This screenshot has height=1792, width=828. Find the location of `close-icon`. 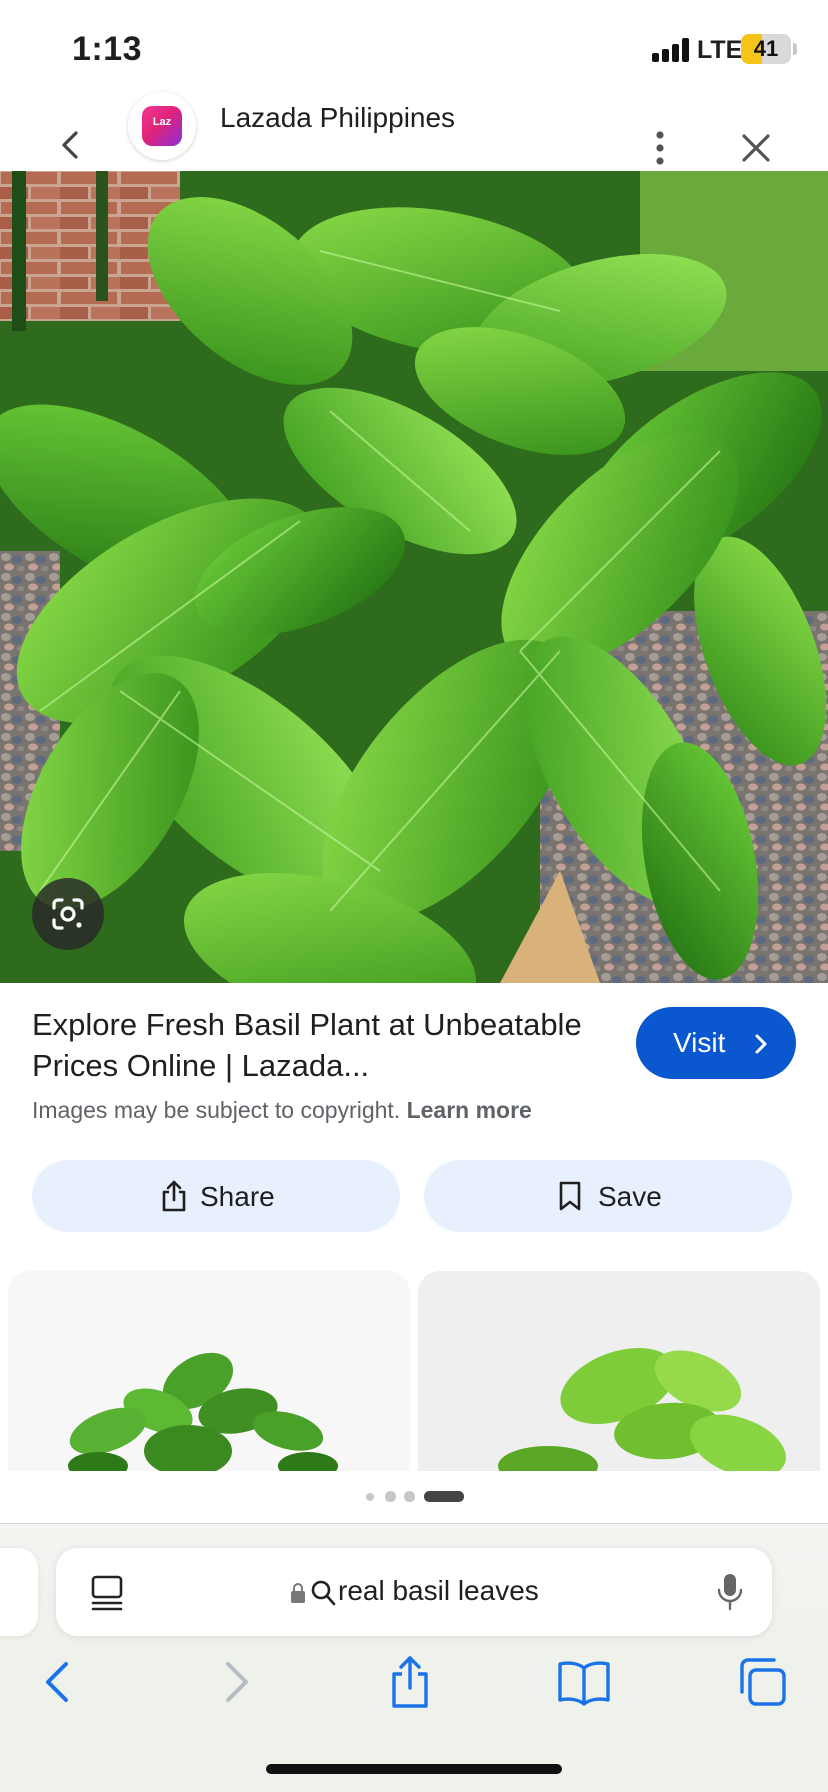

close-icon is located at coordinates (756, 148).